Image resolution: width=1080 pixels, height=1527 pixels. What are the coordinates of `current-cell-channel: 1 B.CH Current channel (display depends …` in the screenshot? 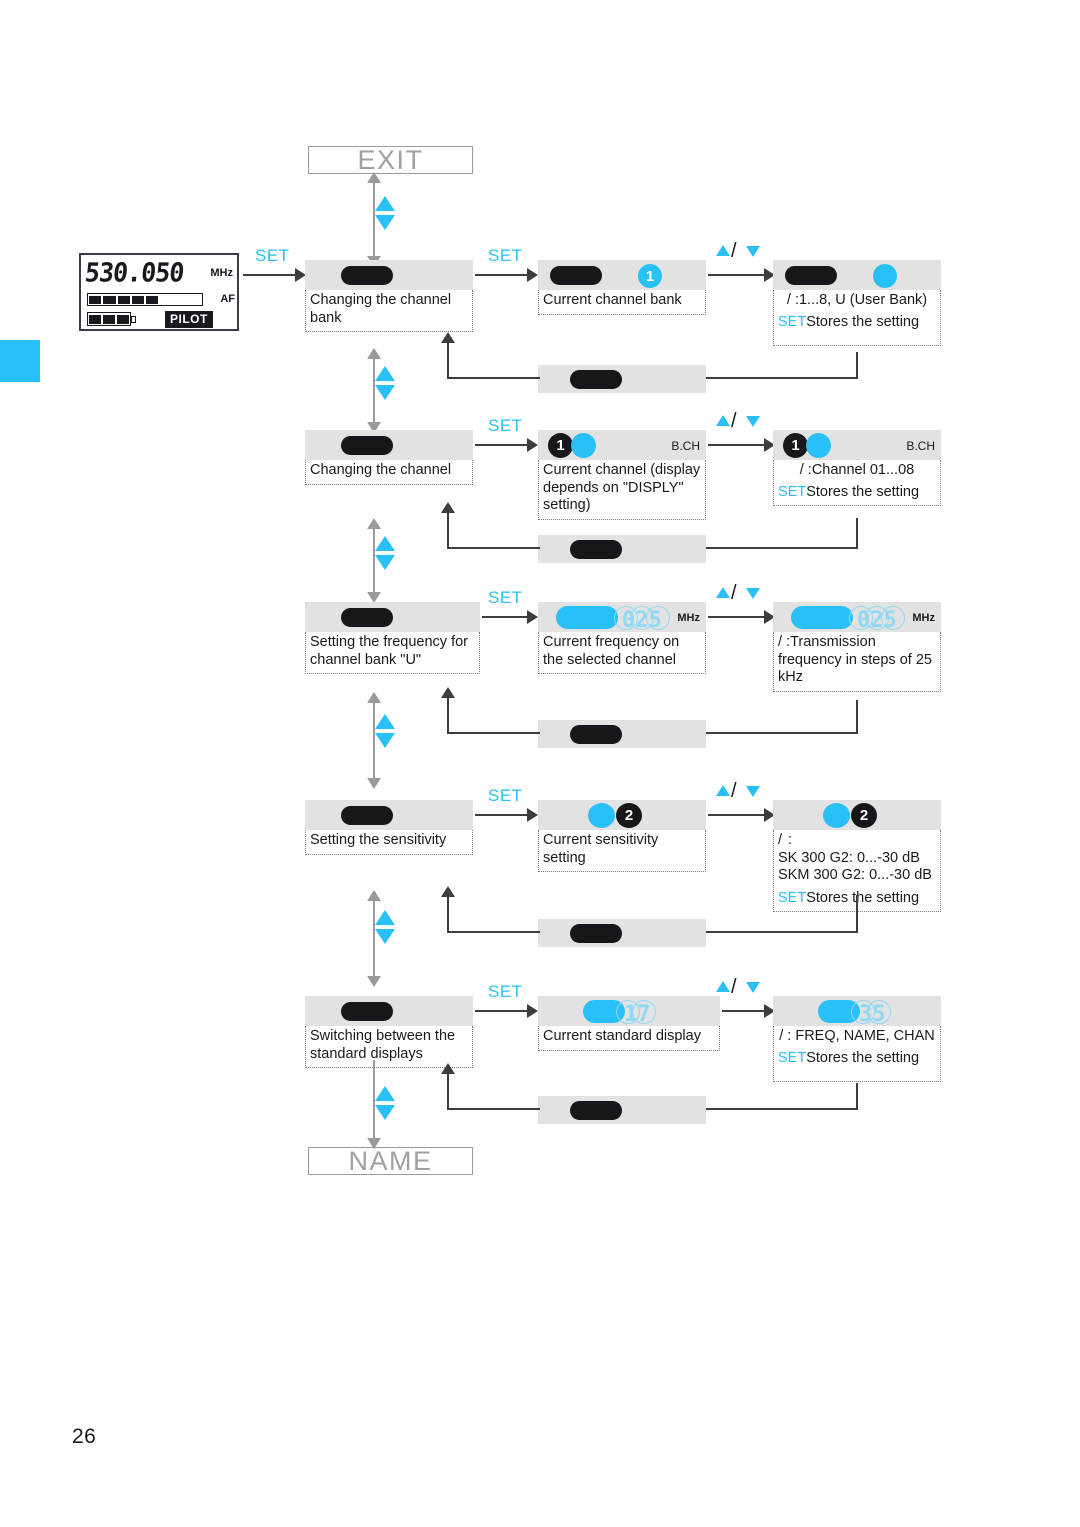 It's located at (622, 475).